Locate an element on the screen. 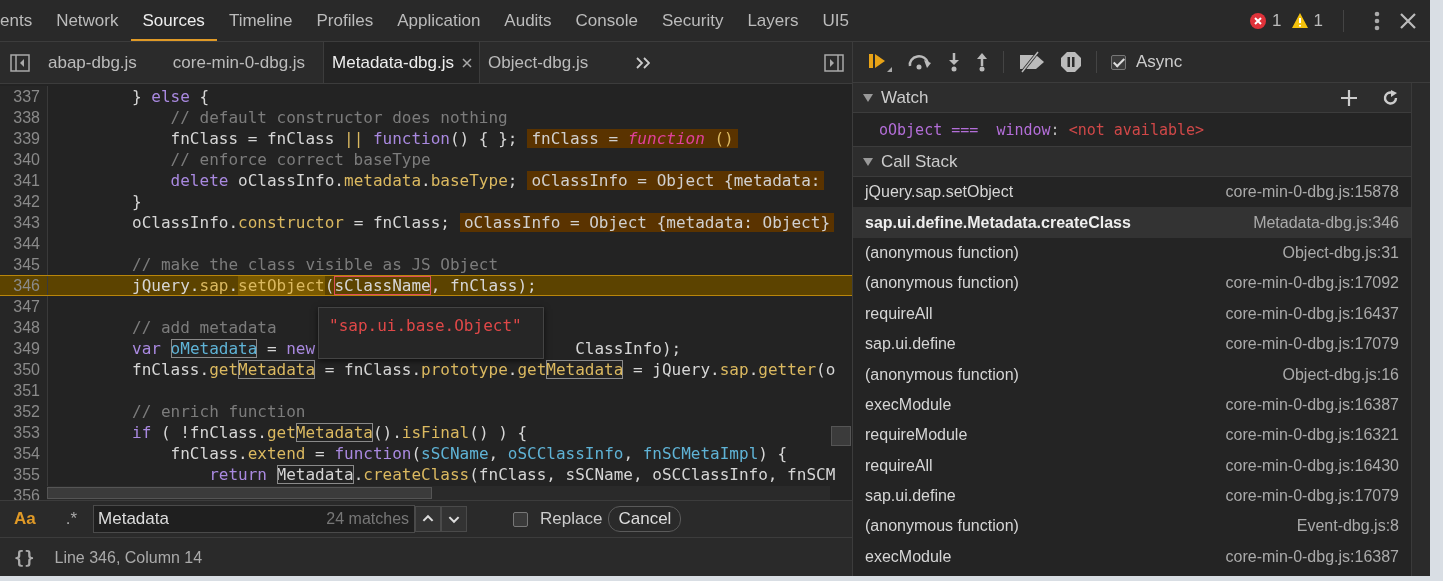  keyword: return is located at coordinates (238, 474).